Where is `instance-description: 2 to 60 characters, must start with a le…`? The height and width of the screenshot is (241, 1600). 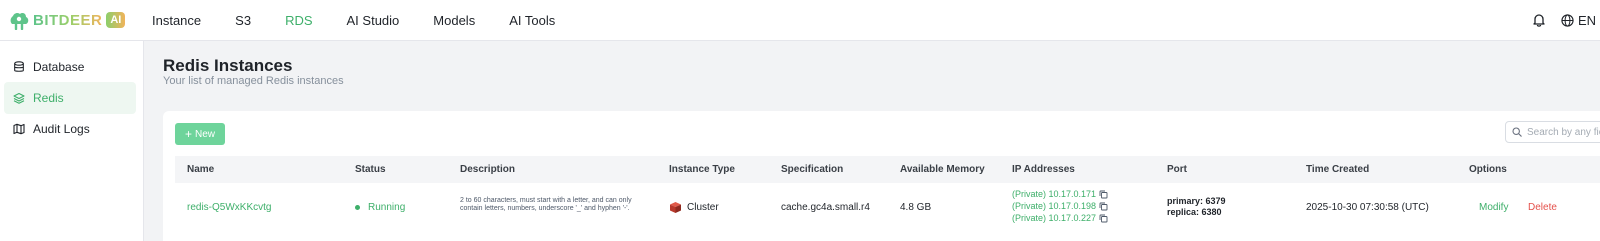 instance-description: 2 to 60 characters, must start with a le… is located at coordinates (546, 204).